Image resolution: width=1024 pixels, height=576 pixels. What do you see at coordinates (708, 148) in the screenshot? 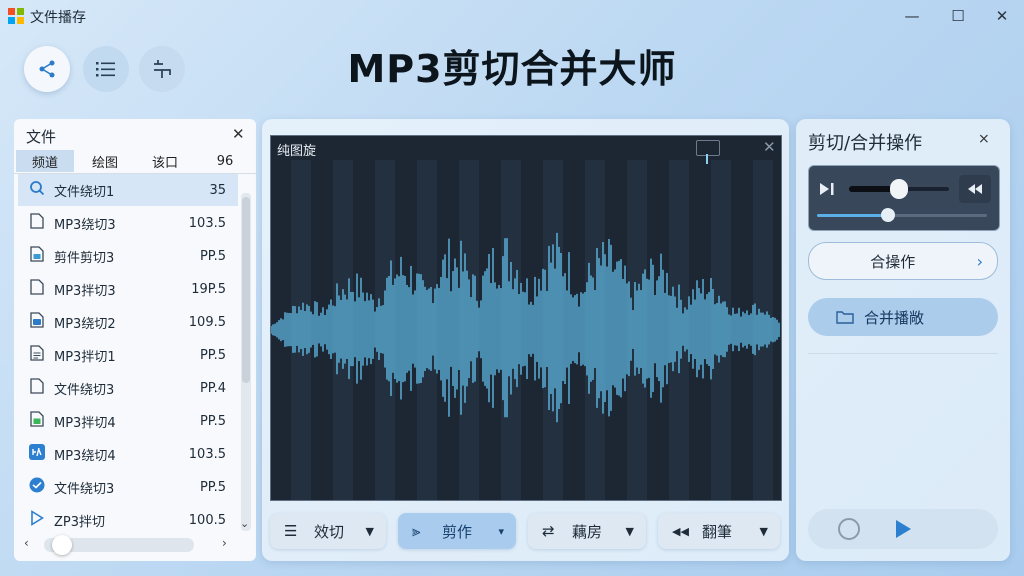
I see `marker-icon` at bounding box center [708, 148].